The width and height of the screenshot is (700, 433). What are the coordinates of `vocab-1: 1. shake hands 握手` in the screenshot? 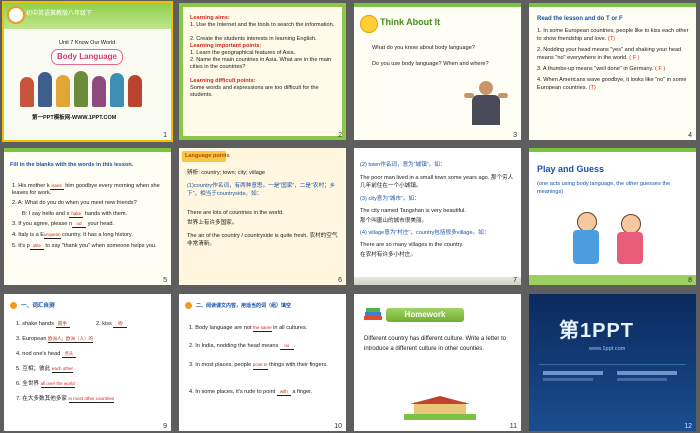 It's located at (43, 324).